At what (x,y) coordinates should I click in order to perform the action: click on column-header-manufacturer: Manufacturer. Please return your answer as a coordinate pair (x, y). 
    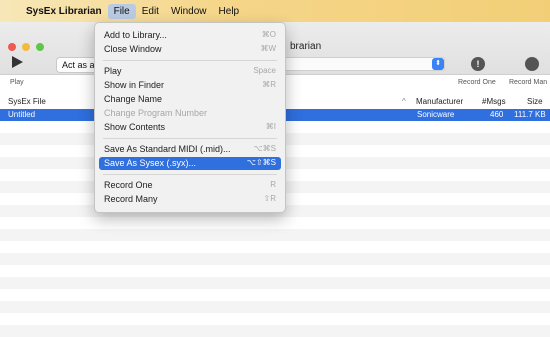
    Looking at the image, I should click on (439, 101).